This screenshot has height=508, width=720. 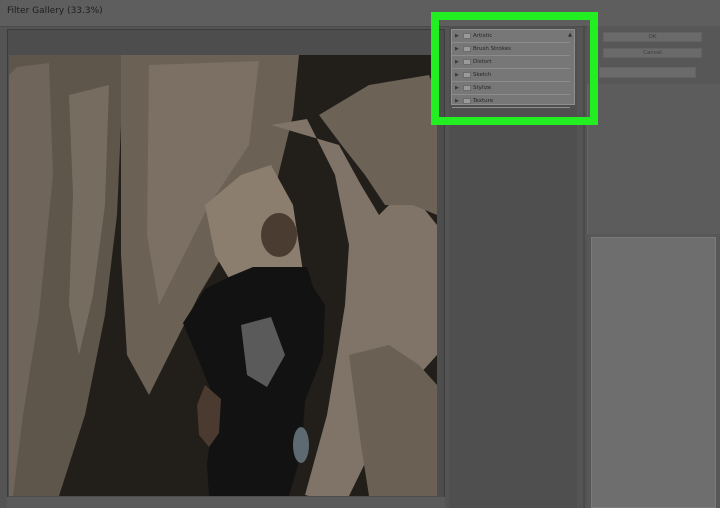 I want to click on filter-select-dropdown, so click(x=647, y=72).